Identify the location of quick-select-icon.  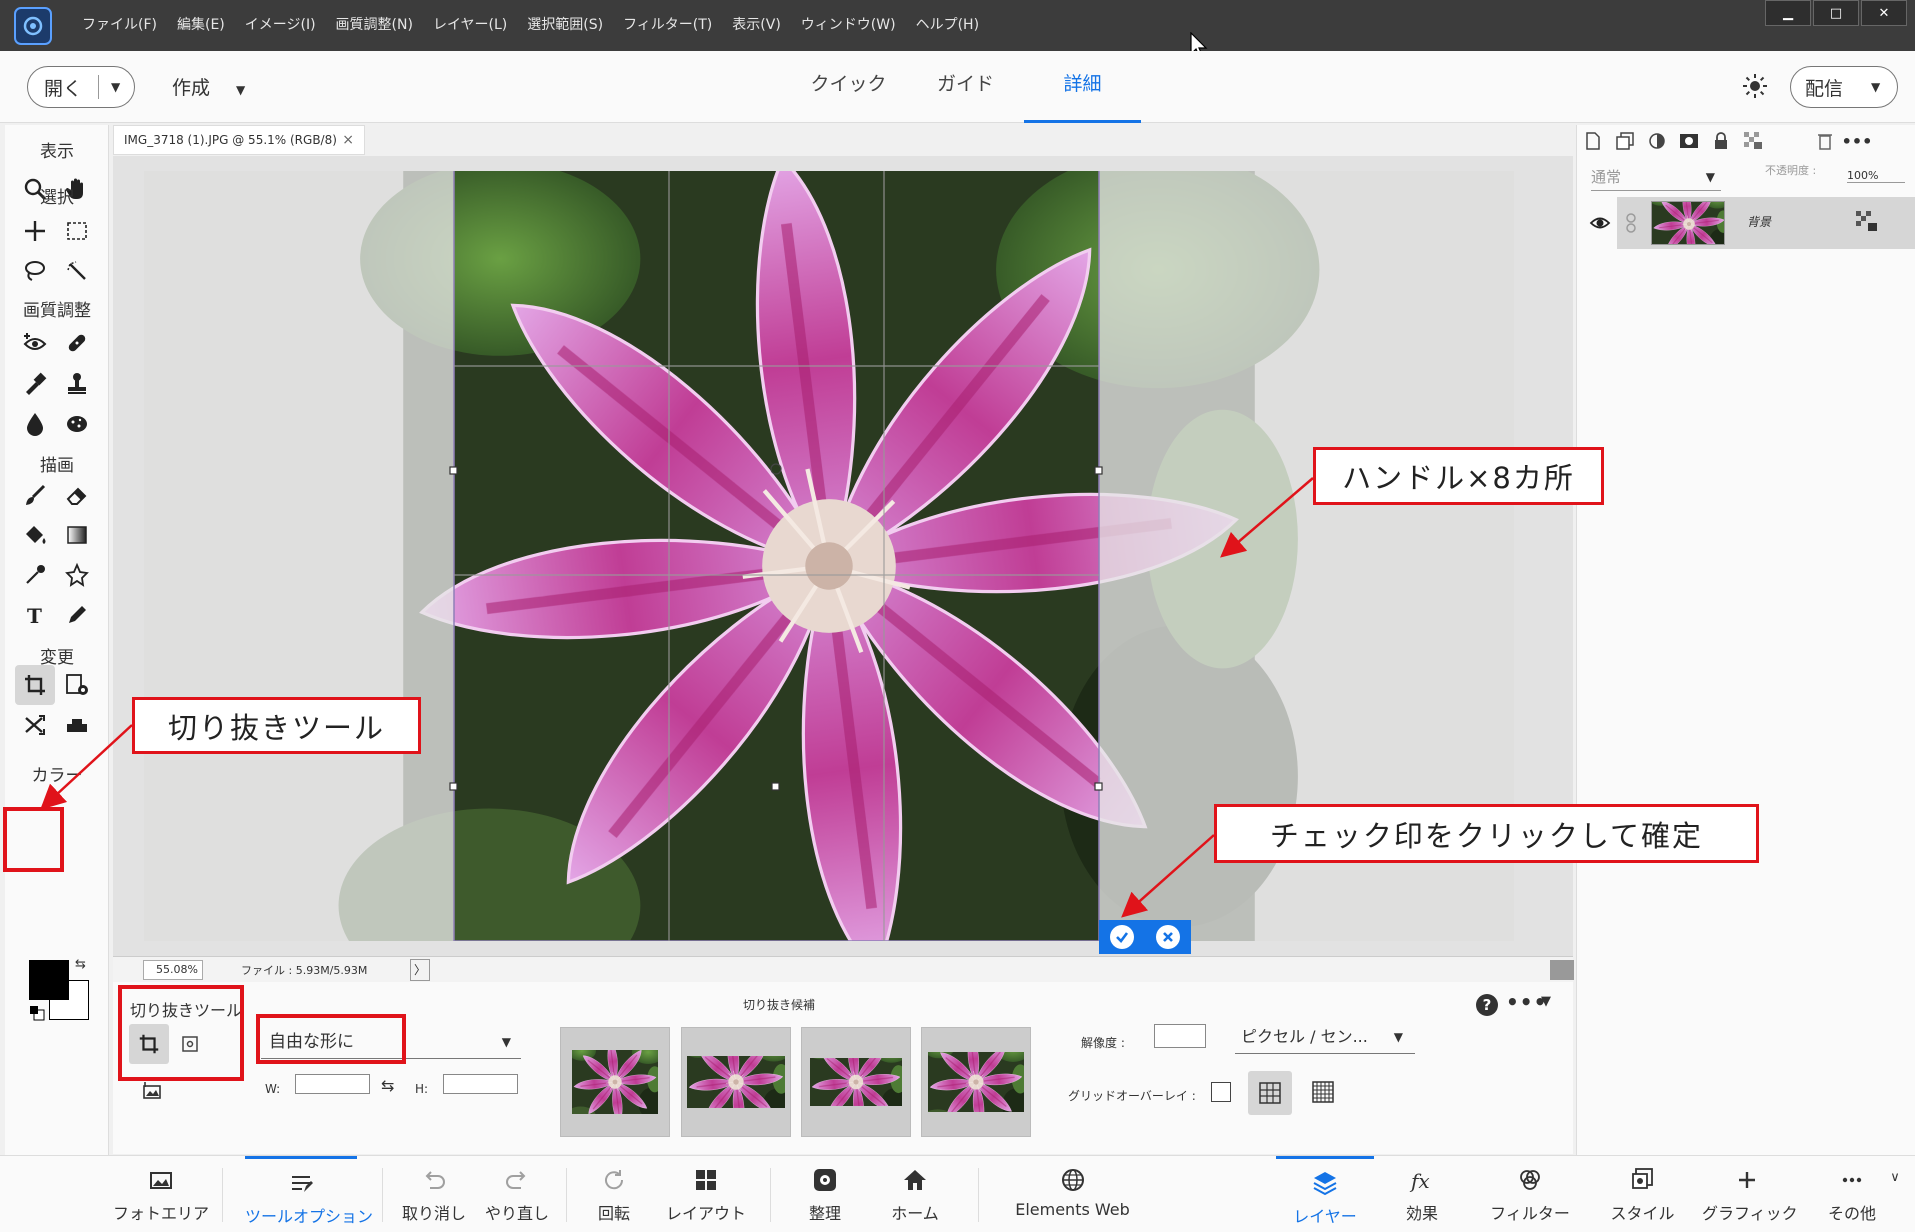
(77, 271).